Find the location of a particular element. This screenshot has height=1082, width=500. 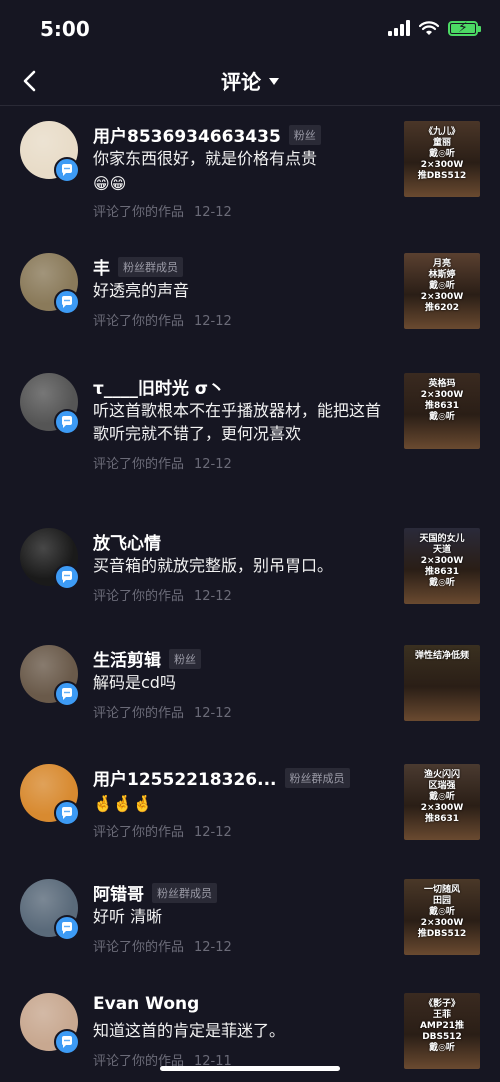

emoji-row: 🤞🤞🤞 is located at coordinates (123, 803).